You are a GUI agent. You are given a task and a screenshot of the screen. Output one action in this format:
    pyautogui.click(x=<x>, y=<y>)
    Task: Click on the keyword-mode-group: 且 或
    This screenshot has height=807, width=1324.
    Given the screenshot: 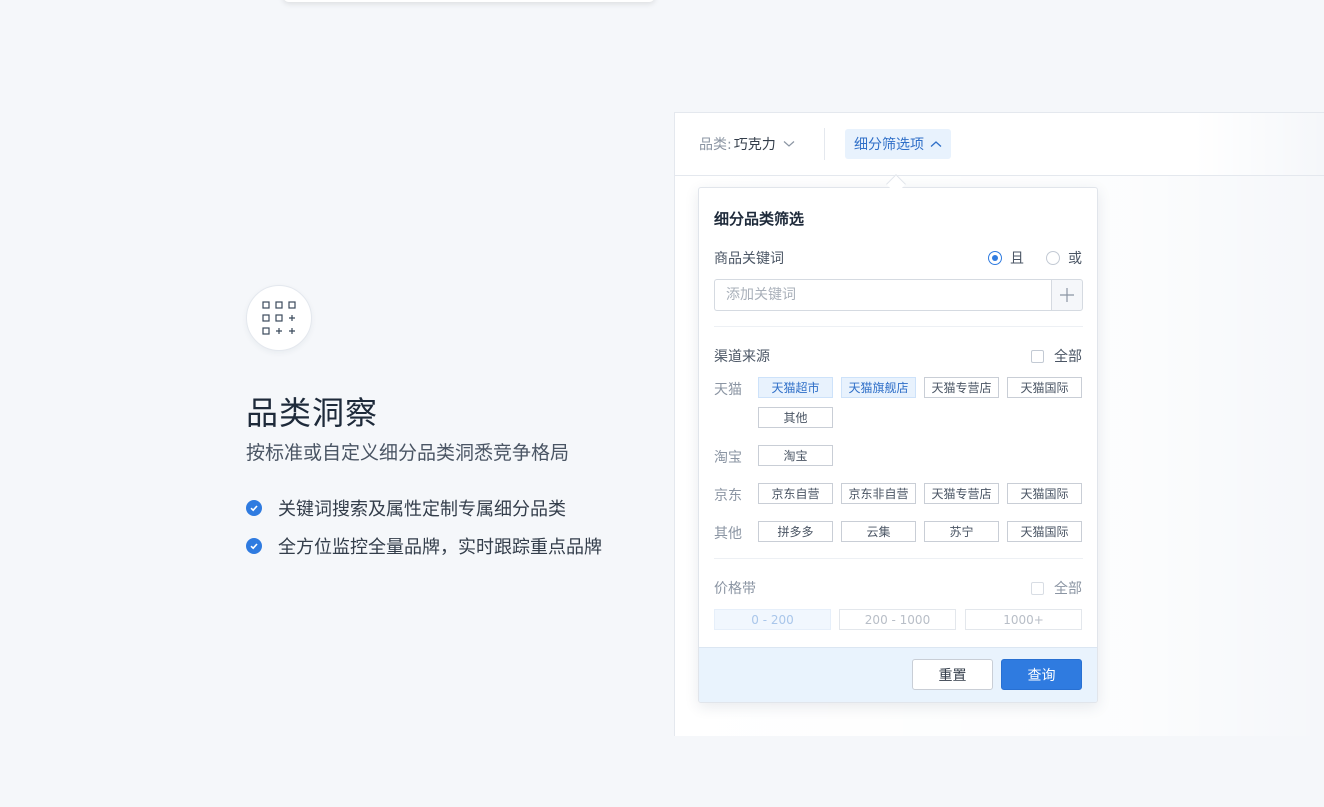 What is the action you would take?
    pyautogui.click(x=1035, y=258)
    